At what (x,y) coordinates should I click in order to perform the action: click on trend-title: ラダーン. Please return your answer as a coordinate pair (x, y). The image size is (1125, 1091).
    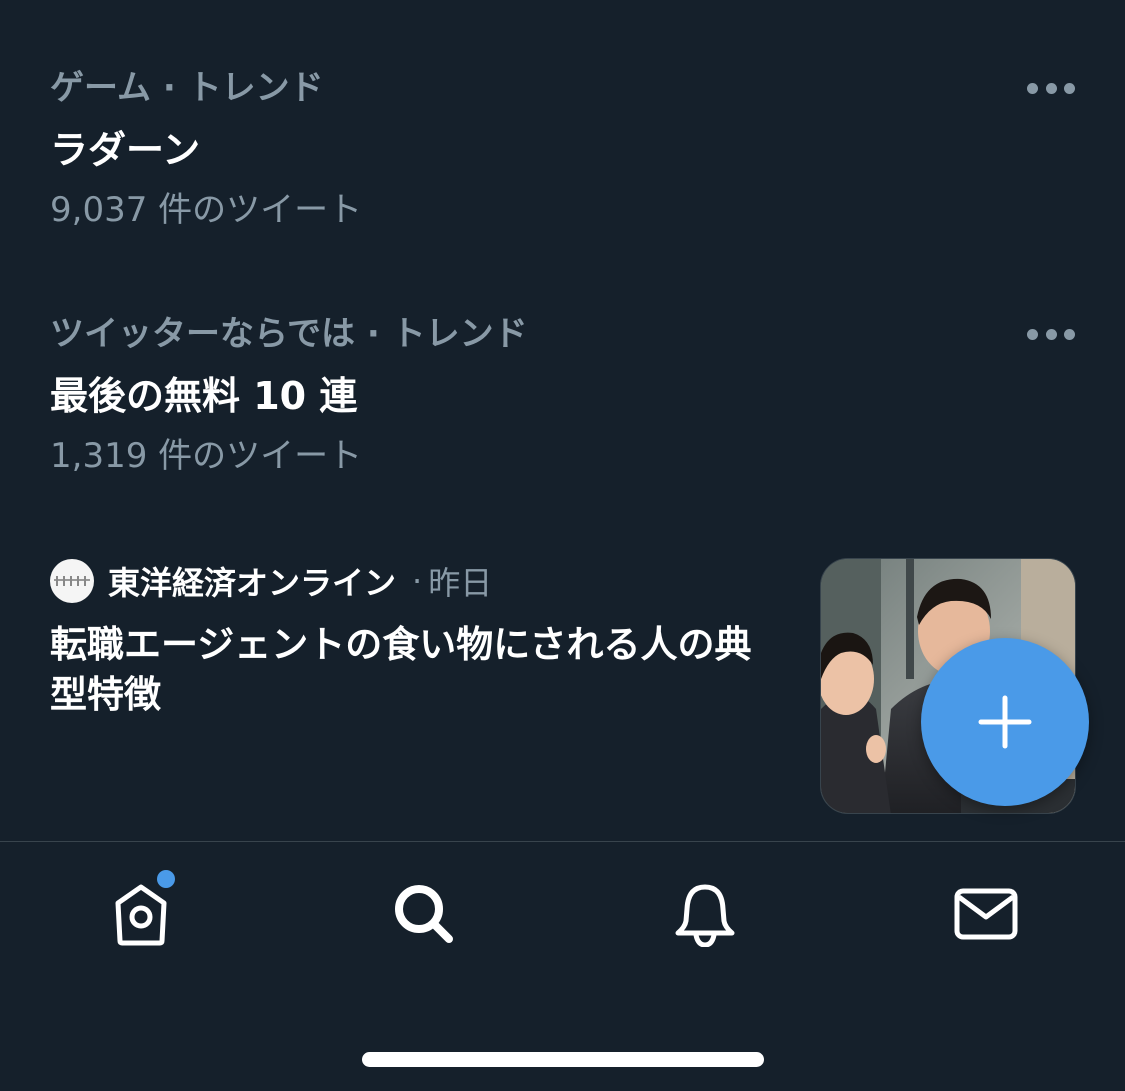
    Looking at the image, I should click on (125, 150).